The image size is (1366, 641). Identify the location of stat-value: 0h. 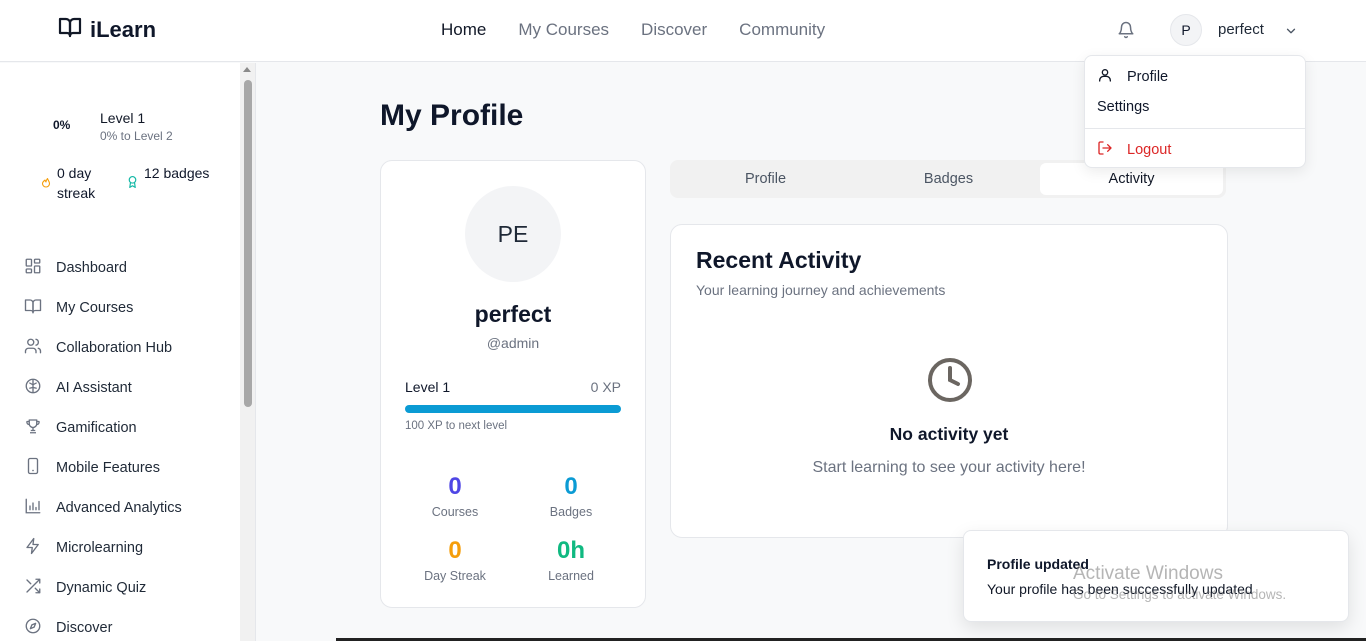
(570, 550).